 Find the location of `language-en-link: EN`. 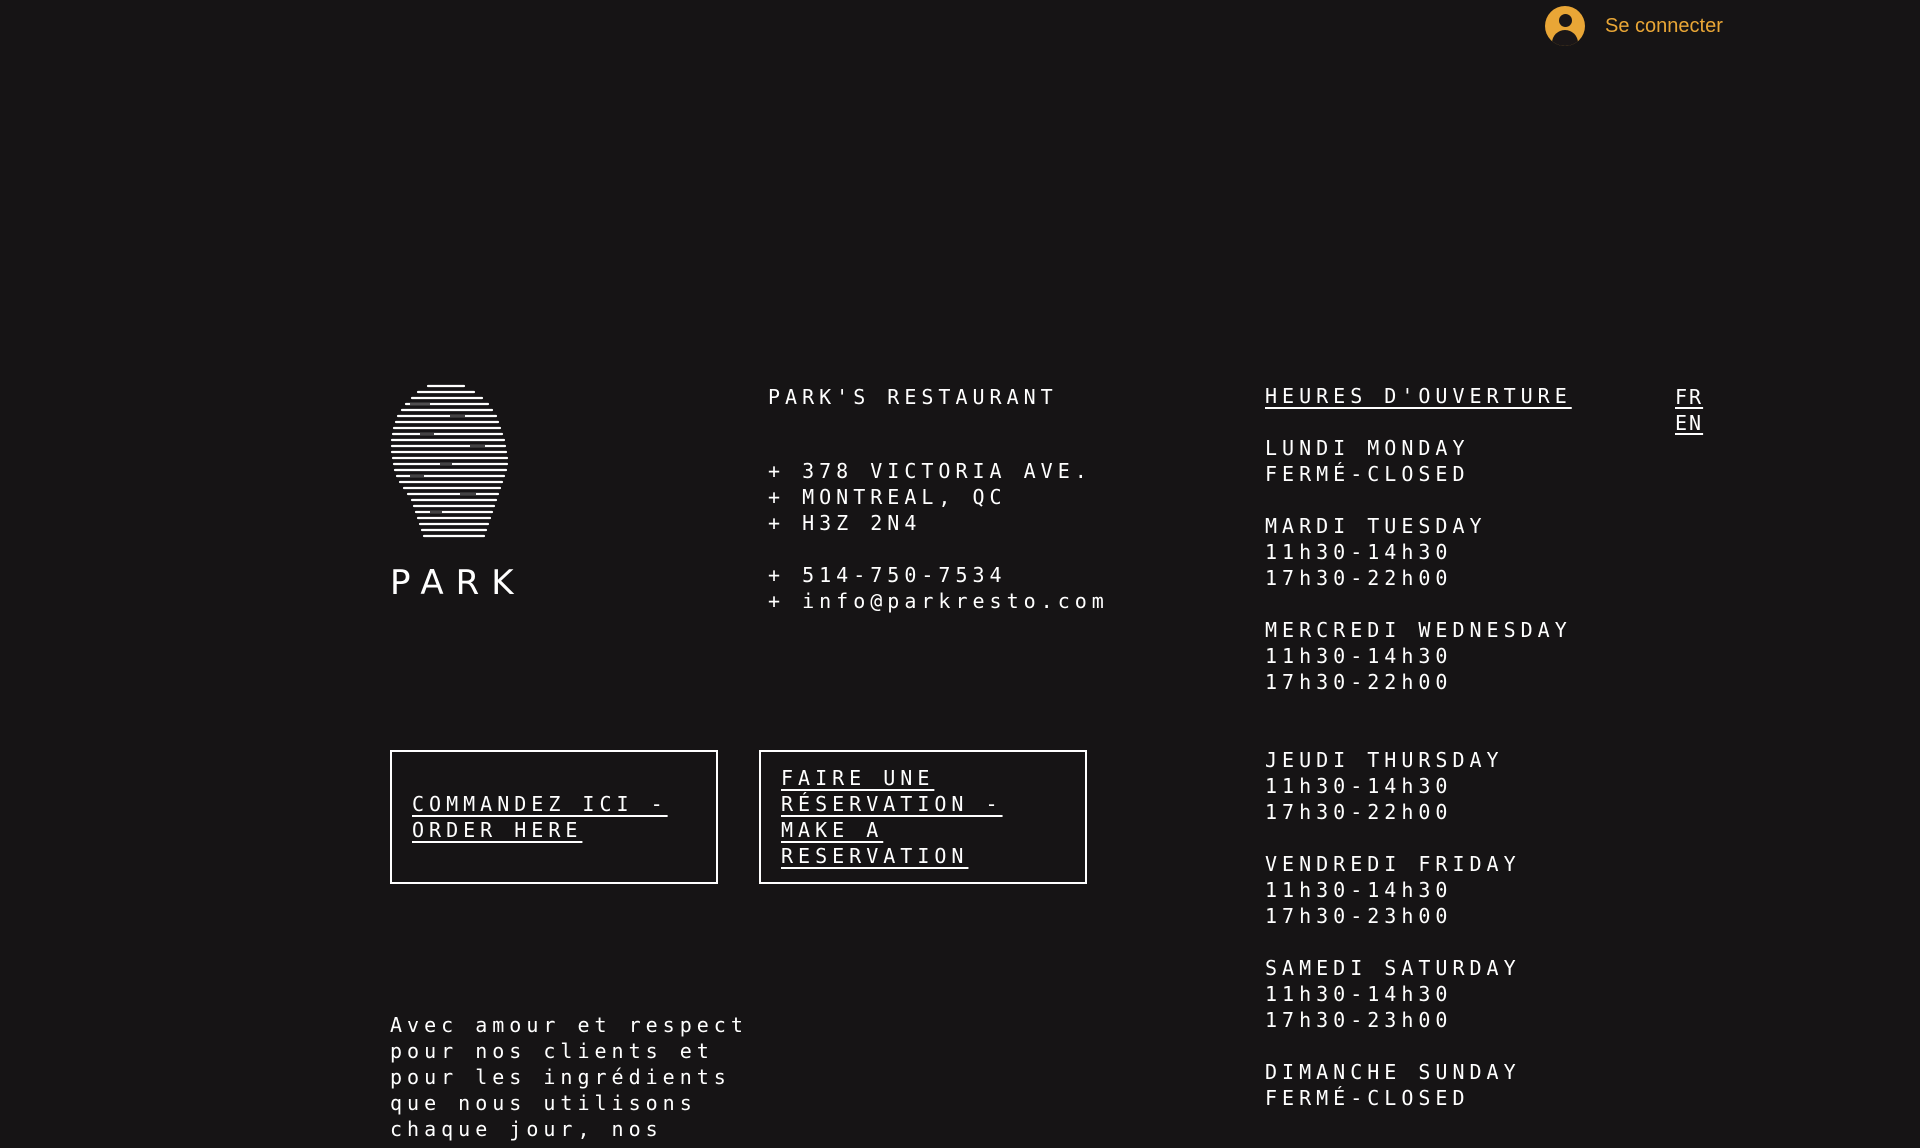

language-en-link: EN is located at coordinates (1689, 423).